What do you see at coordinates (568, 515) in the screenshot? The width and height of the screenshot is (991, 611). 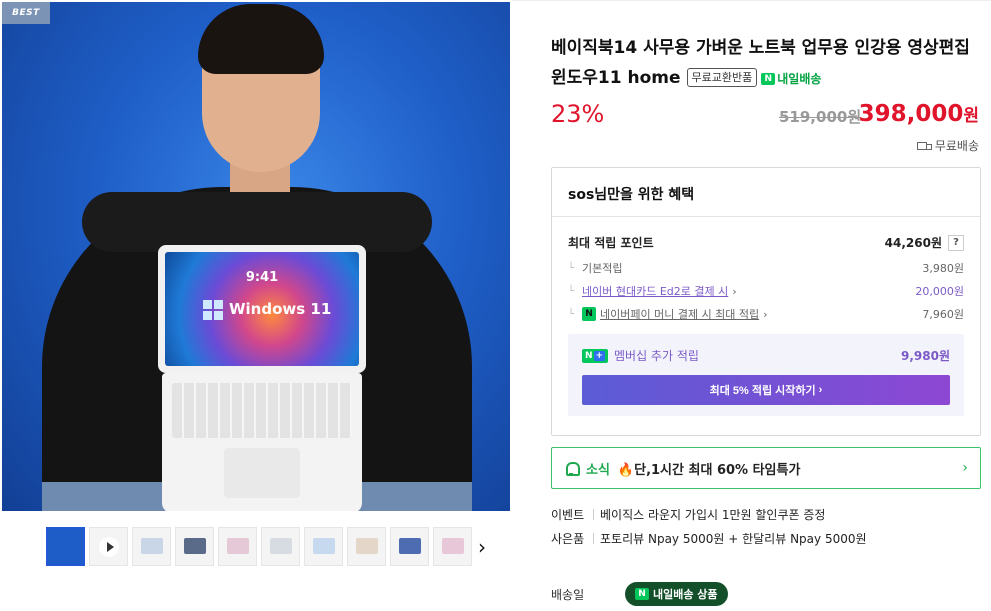 I see `event-key: 이벤트` at bounding box center [568, 515].